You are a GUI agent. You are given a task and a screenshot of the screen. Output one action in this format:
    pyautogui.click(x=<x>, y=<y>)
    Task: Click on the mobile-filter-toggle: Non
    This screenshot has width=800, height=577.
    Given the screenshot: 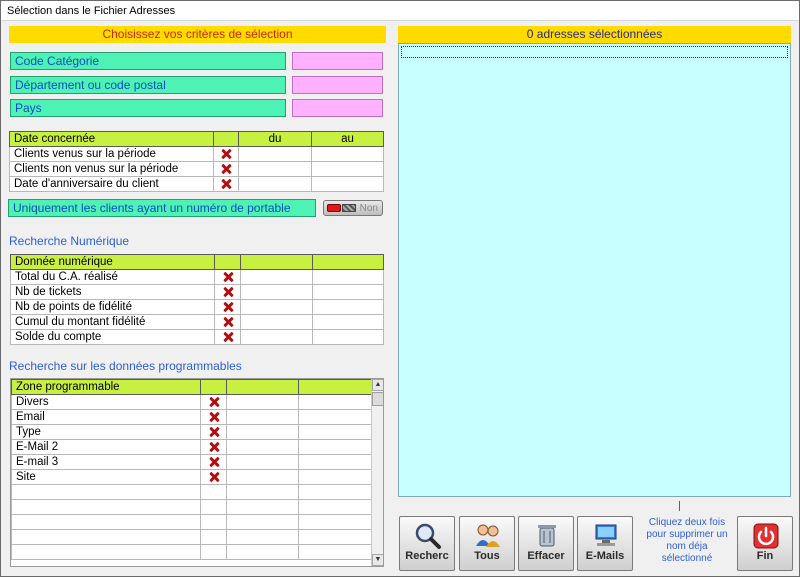 What is the action you would take?
    pyautogui.click(x=353, y=208)
    